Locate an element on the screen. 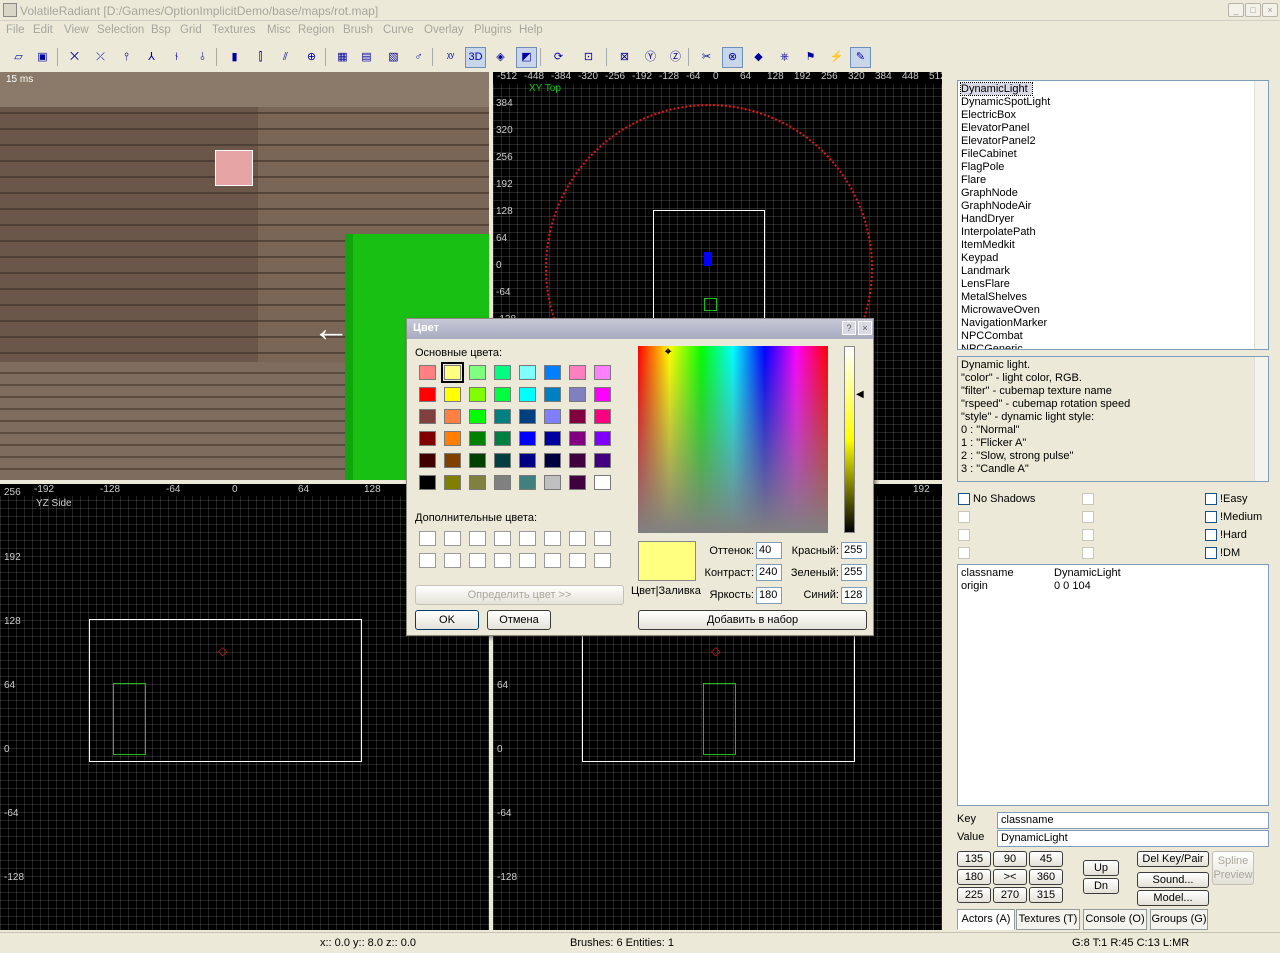  hard-checkbox is located at coordinates (1211, 535).